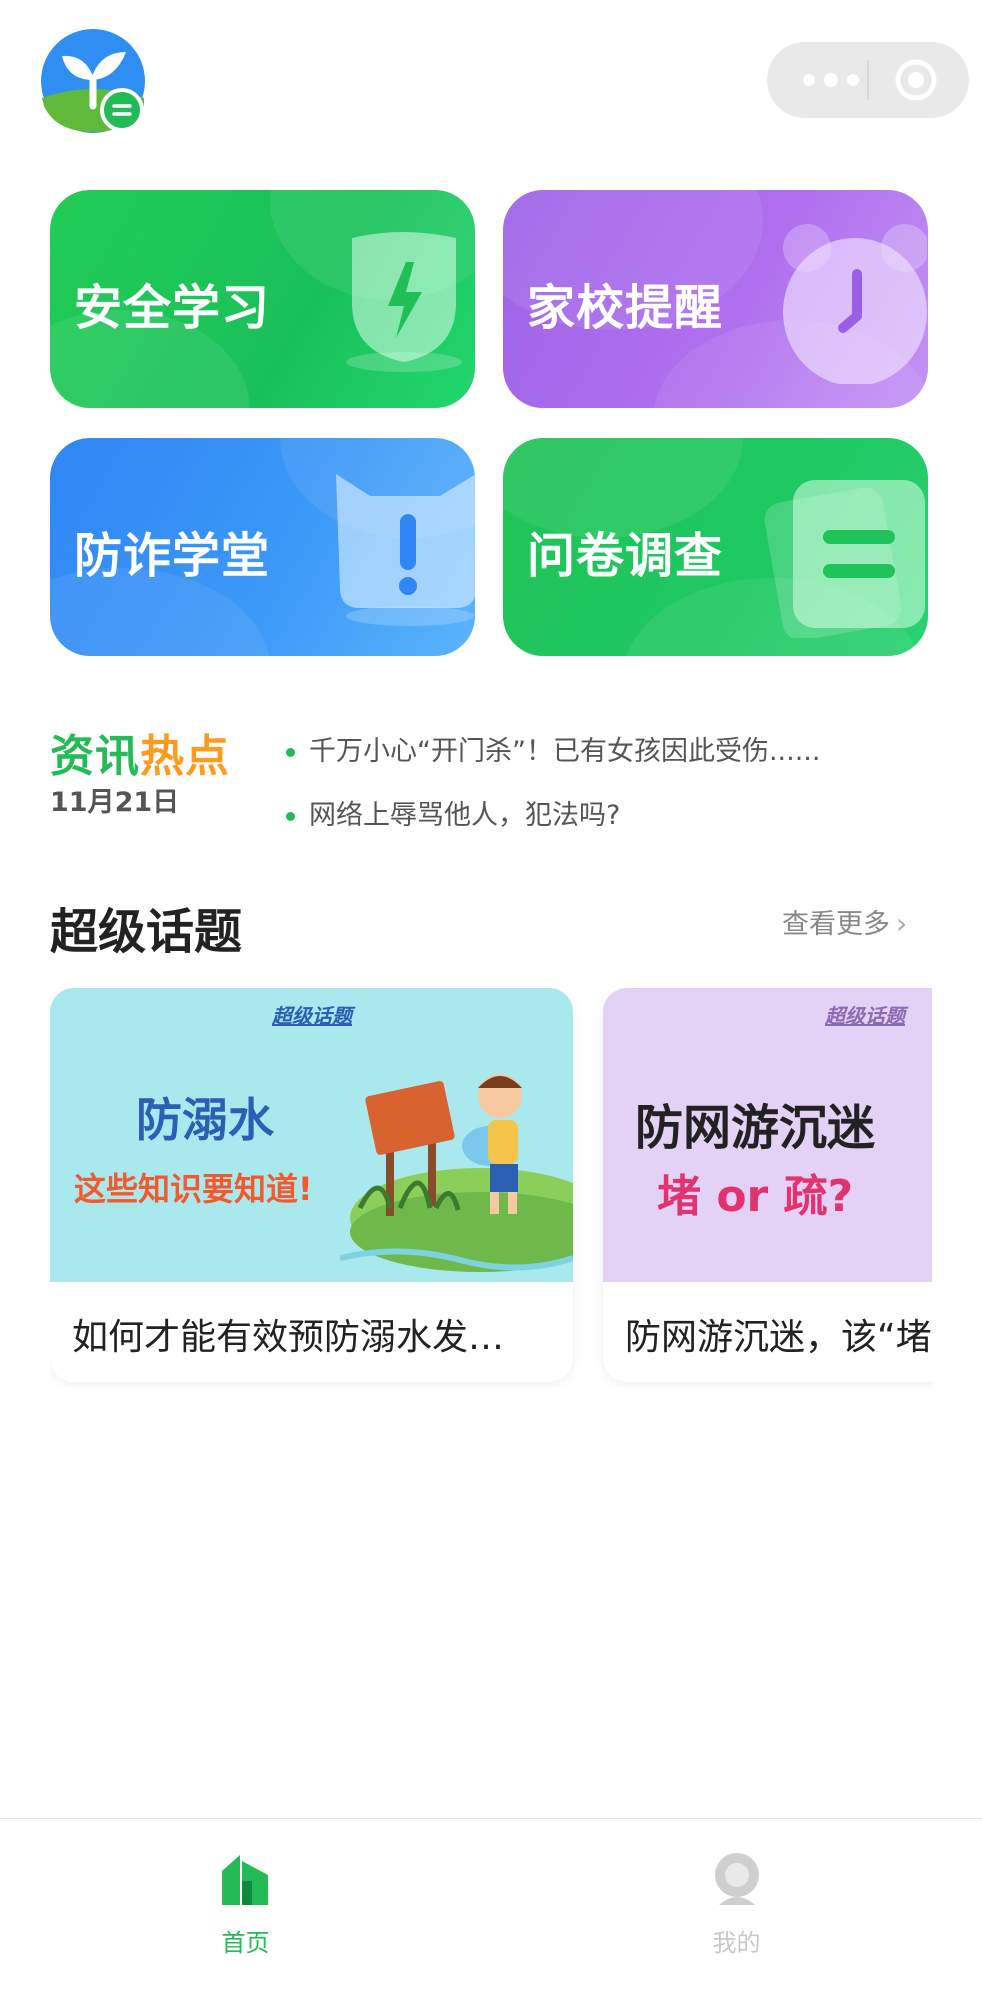  I want to click on view-more-label: 查看更多, so click(836, 924).